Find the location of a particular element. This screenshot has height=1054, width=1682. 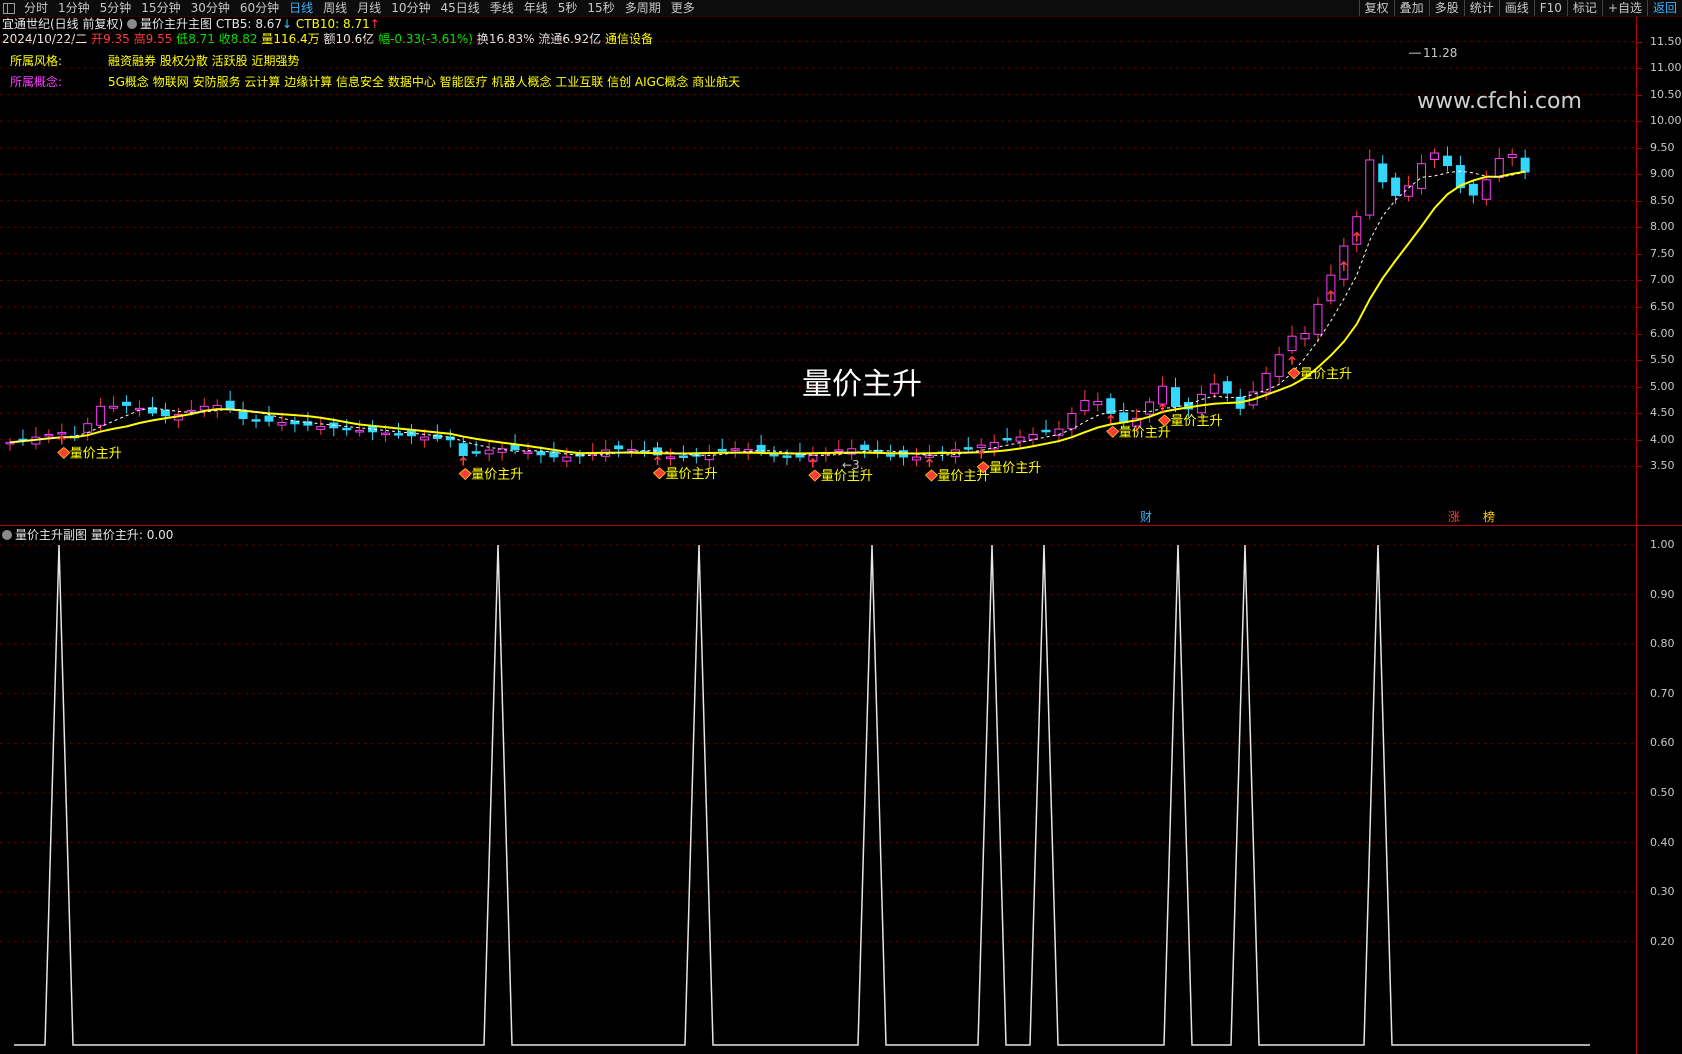

toolbar-button-8: 返回 is located at coordinates (1664, 8).